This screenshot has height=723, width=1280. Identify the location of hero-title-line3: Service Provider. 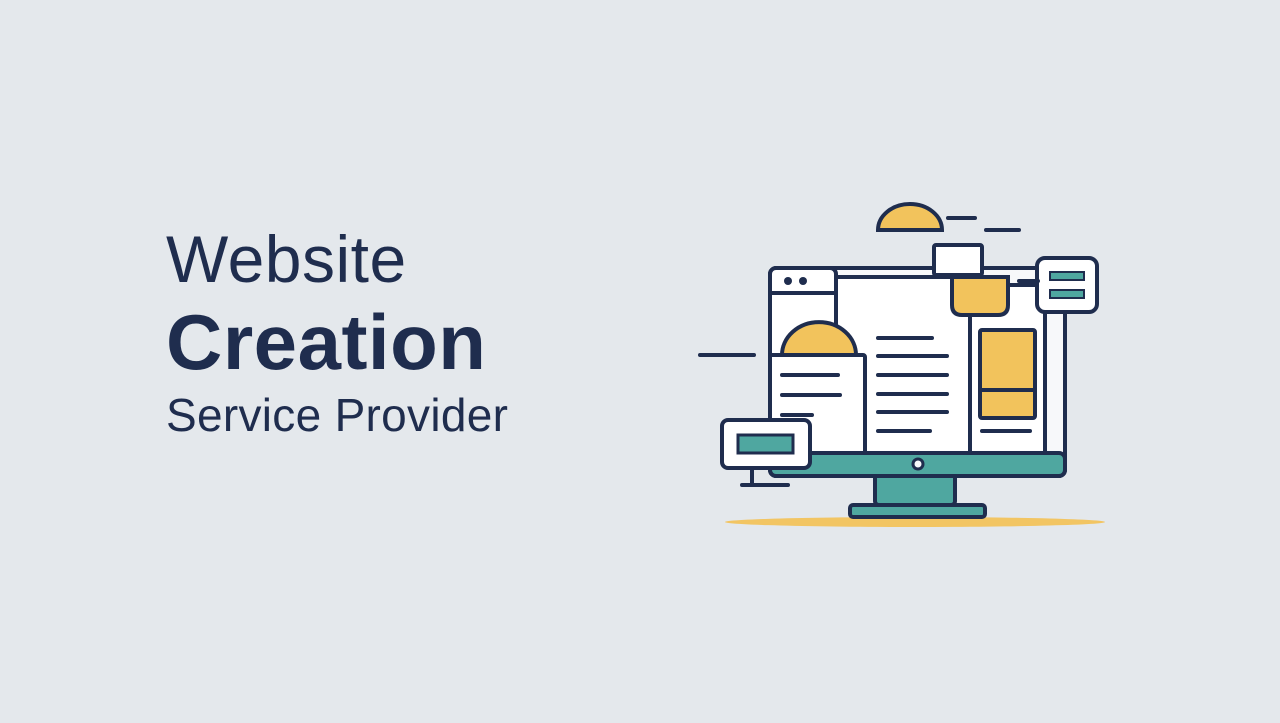
(337, 415).